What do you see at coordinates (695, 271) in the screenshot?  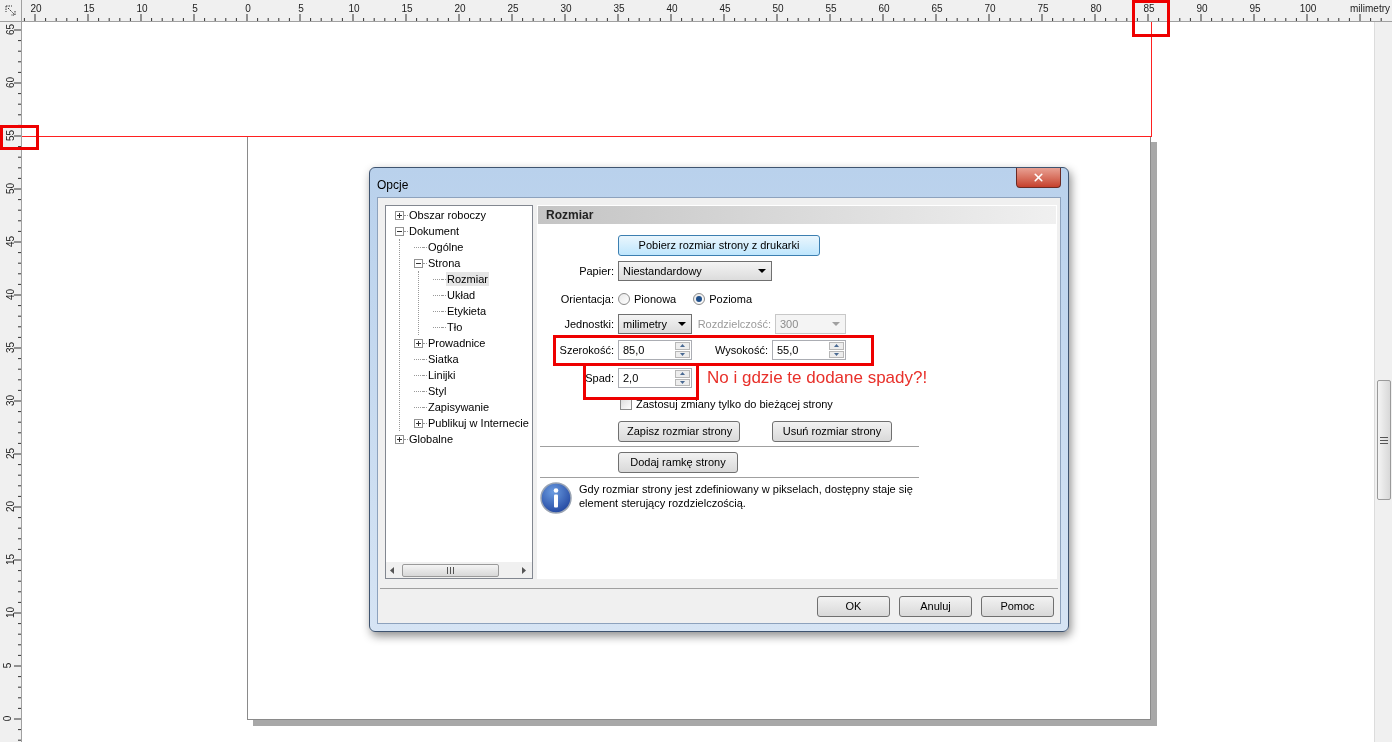 I see `paper-dropdown: Niestandardowy` at bounding box center [695, 271].